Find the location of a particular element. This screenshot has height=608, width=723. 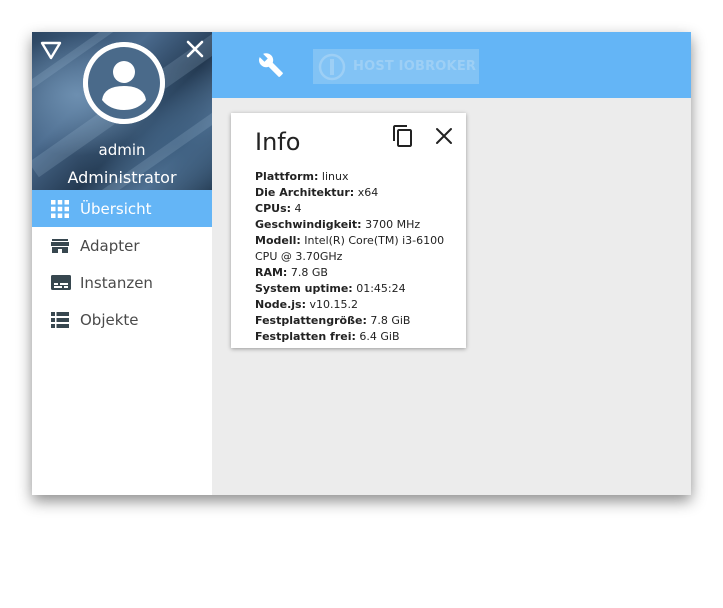

info-row-speed: Geschwindigkeit: 3700 MHz is located at coordinates (338, 224).